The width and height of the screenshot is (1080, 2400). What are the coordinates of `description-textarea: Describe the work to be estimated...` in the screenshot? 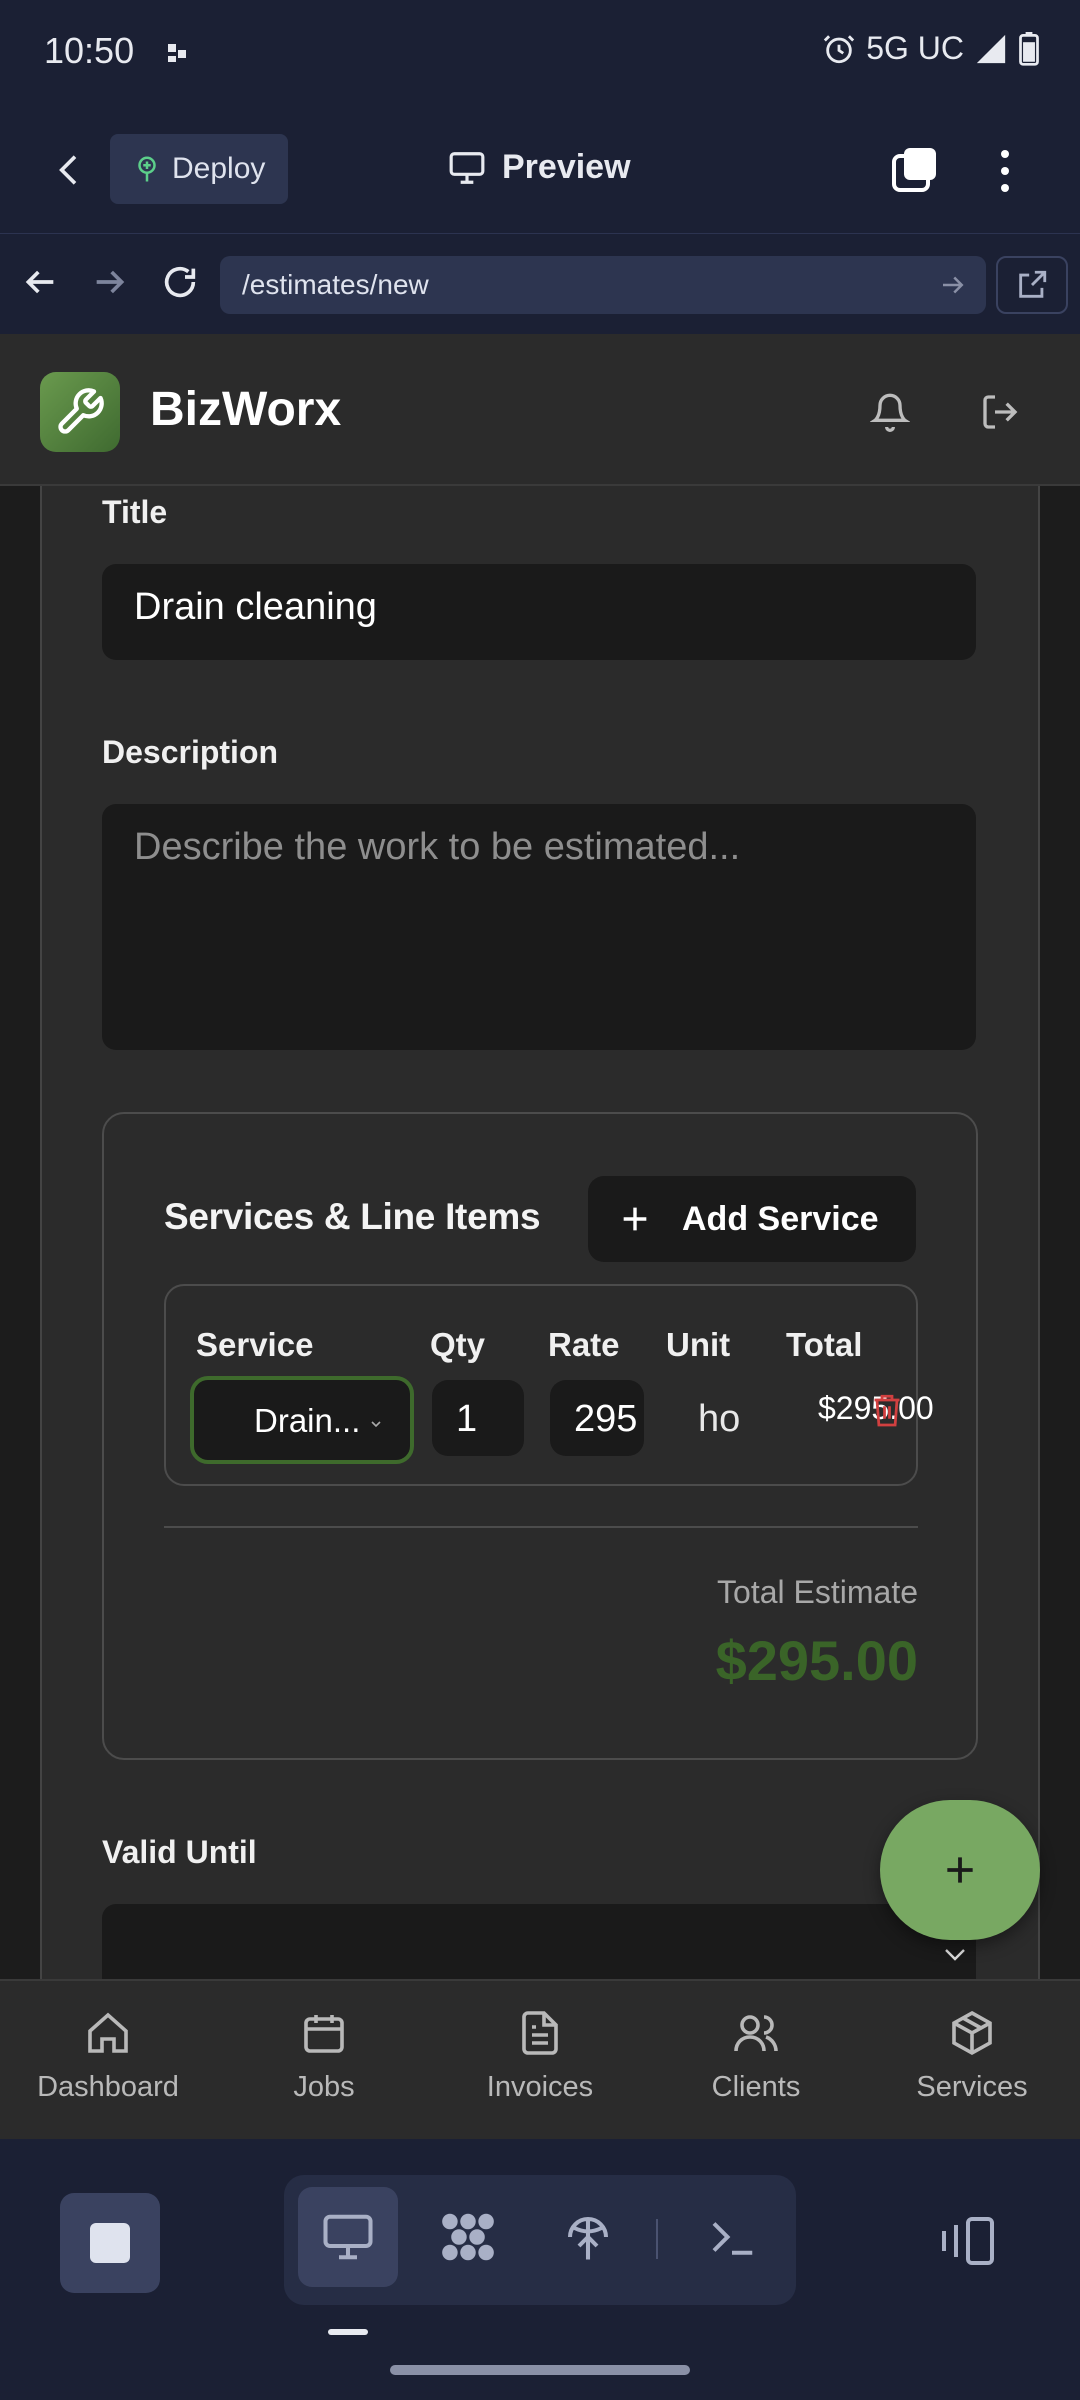 It's located at (539, 927).